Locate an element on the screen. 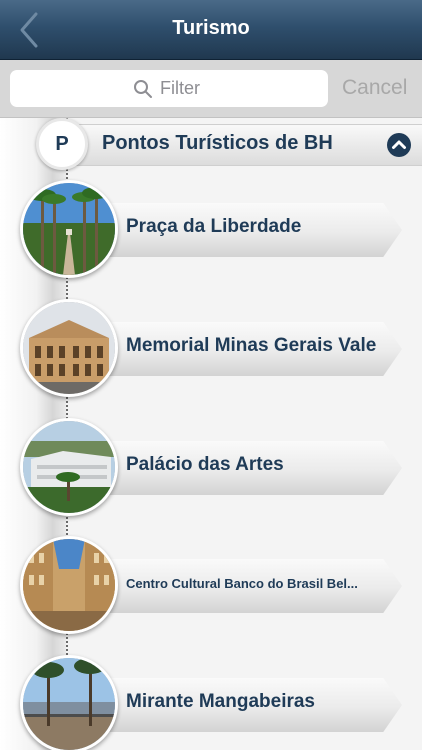 This screenshot has height=750, width=422. item-title: Praça da Liberdade is located at coordinates (214, 226).